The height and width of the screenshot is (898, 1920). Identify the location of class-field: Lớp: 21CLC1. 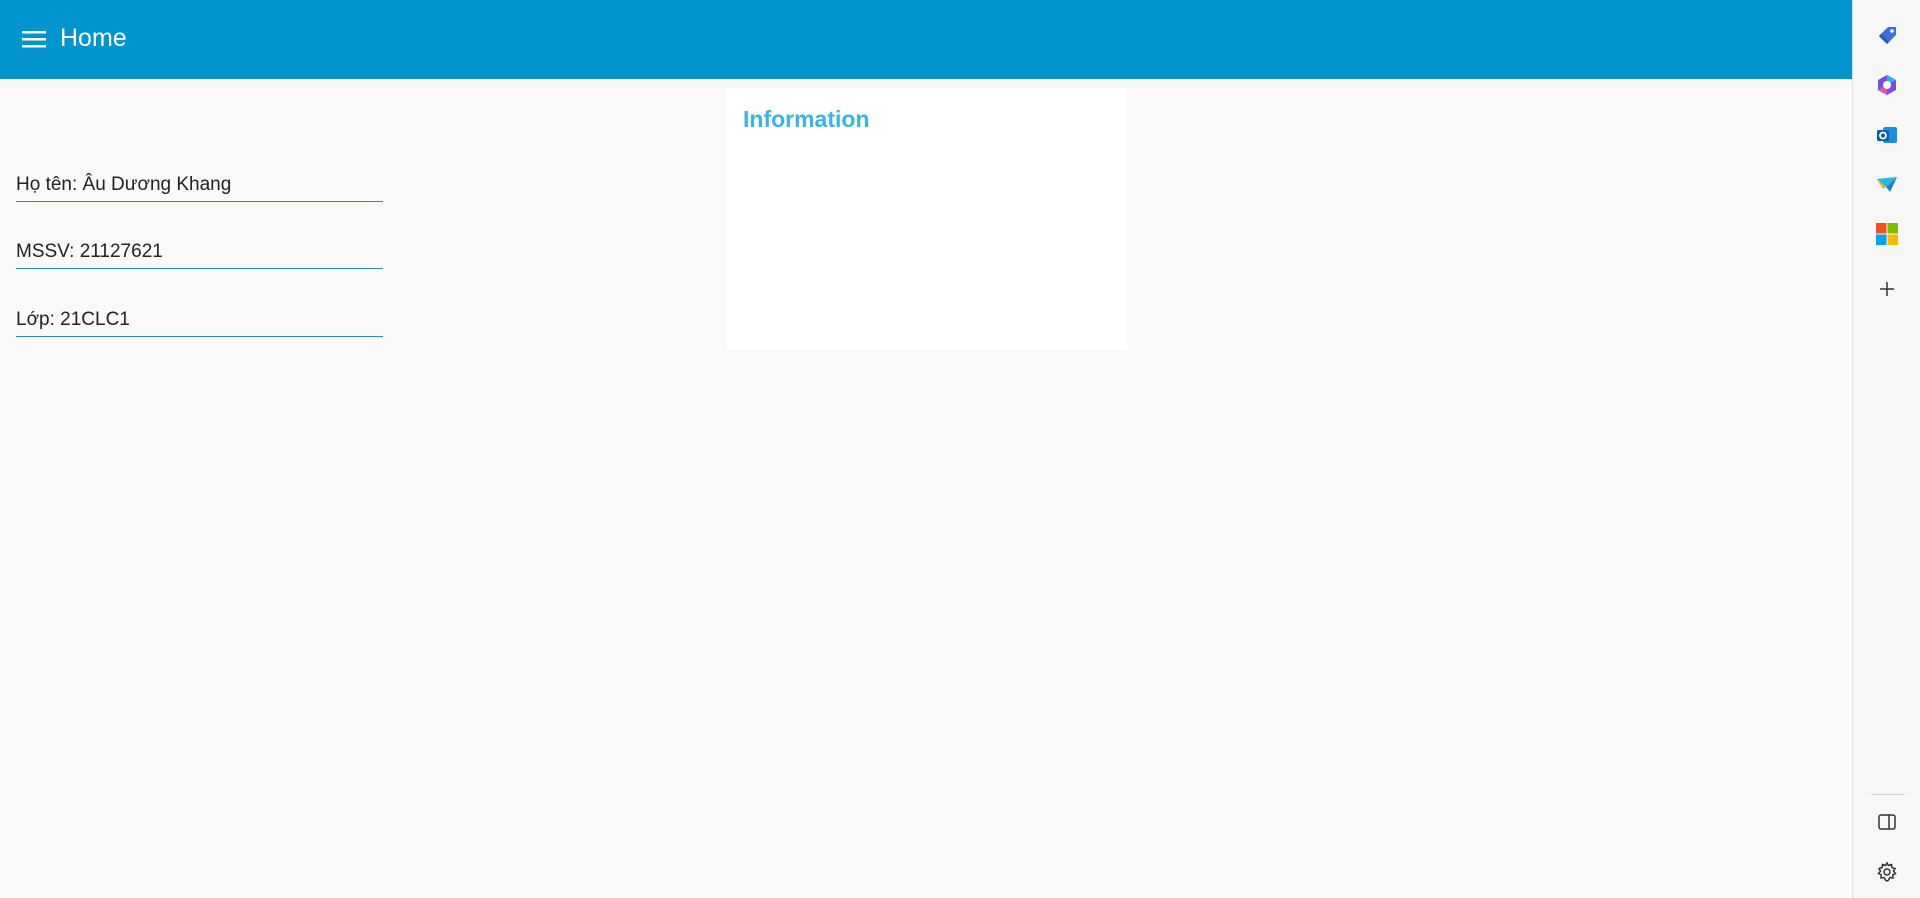
(199, 322).